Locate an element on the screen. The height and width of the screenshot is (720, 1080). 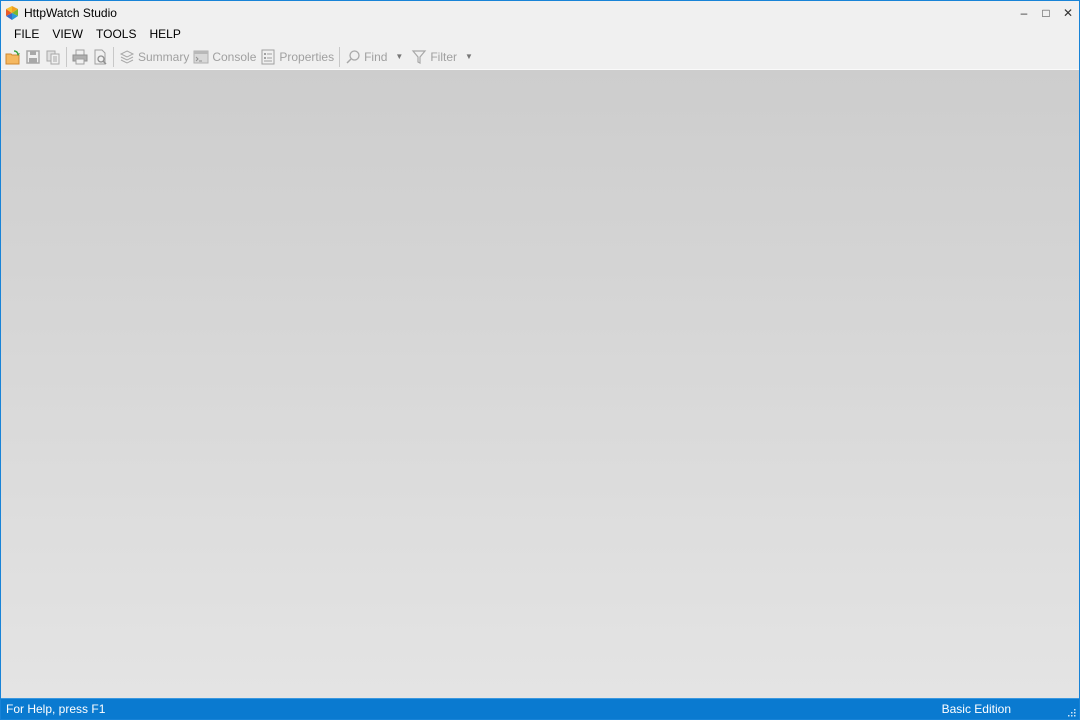
summary-label: Summary is located at coordinates (164, 56).